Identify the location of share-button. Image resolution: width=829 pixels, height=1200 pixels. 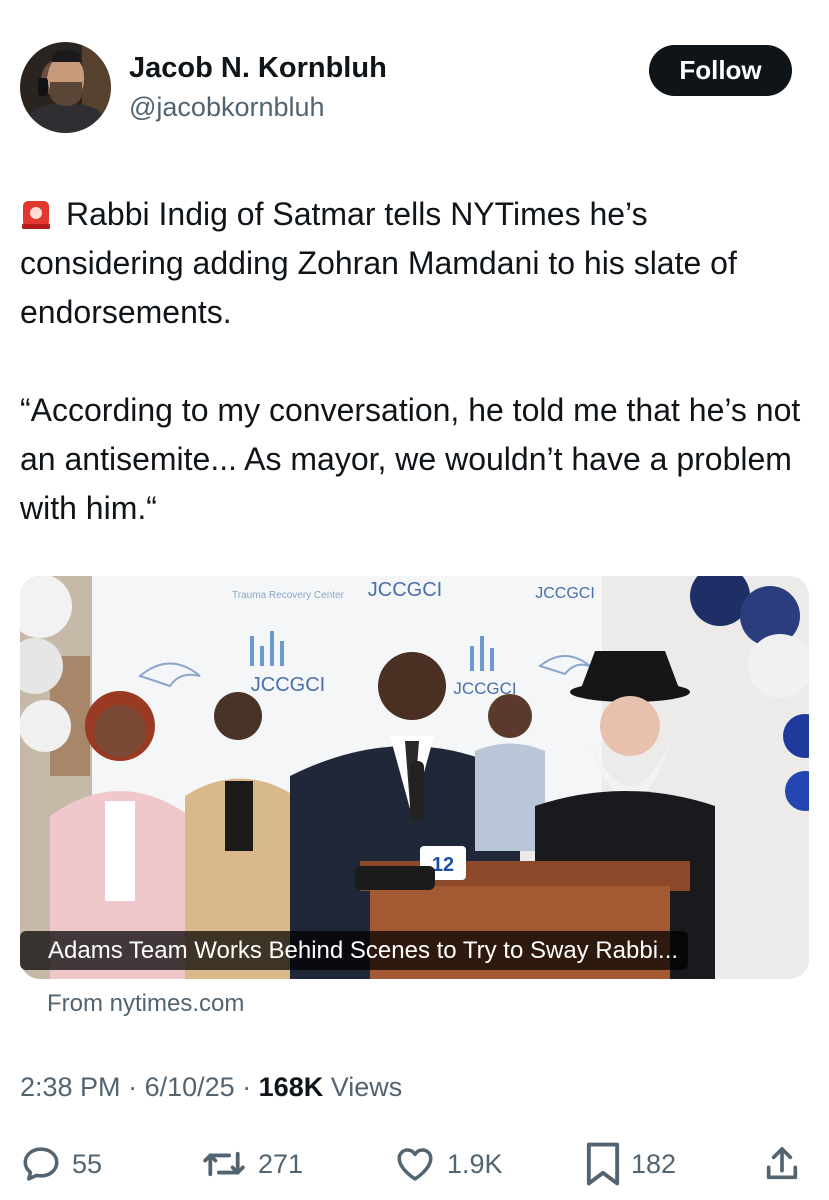
(782, 1164).